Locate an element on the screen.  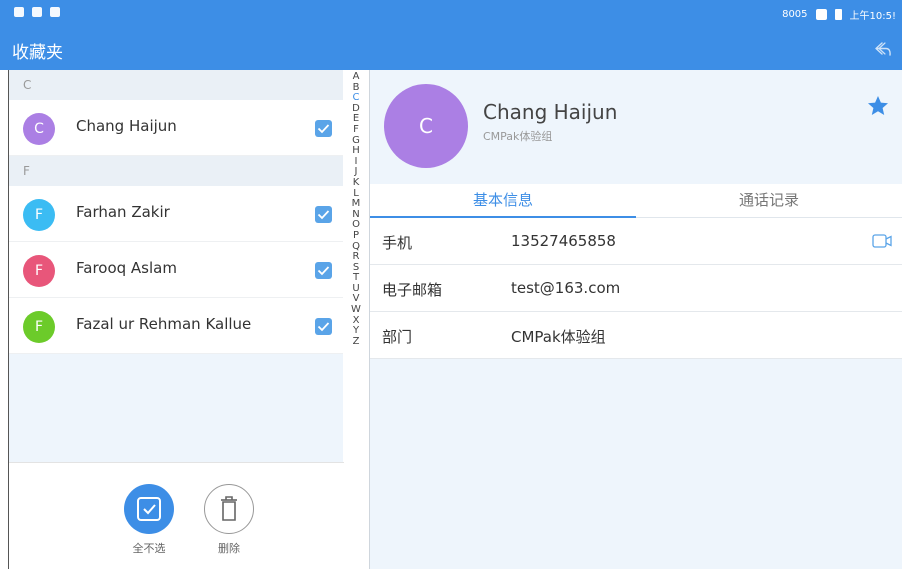
list-item: C Chang Haijun is located at coordinates (176, 128).